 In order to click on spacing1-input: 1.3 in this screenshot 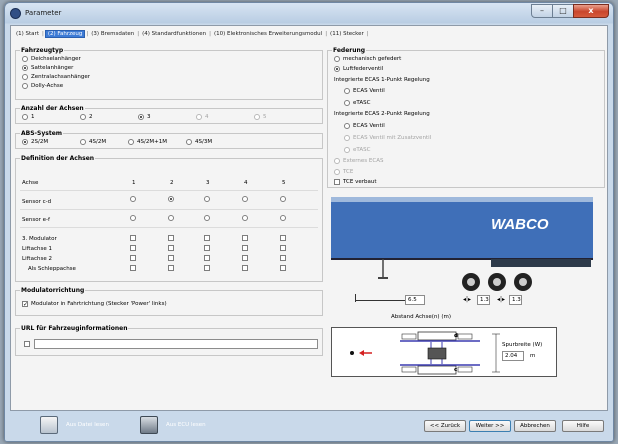, I will do `click(483, 300)`.